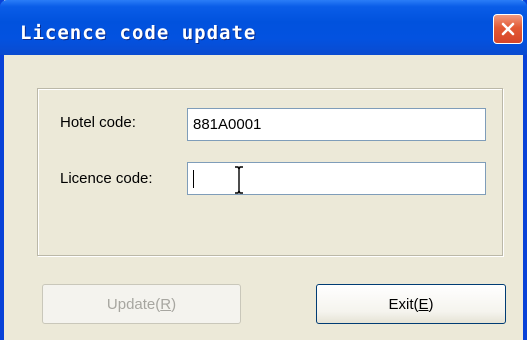 The height and width of the screenshot is (340, 527). I want to click on update-button: Update(R), so click(141, 304).